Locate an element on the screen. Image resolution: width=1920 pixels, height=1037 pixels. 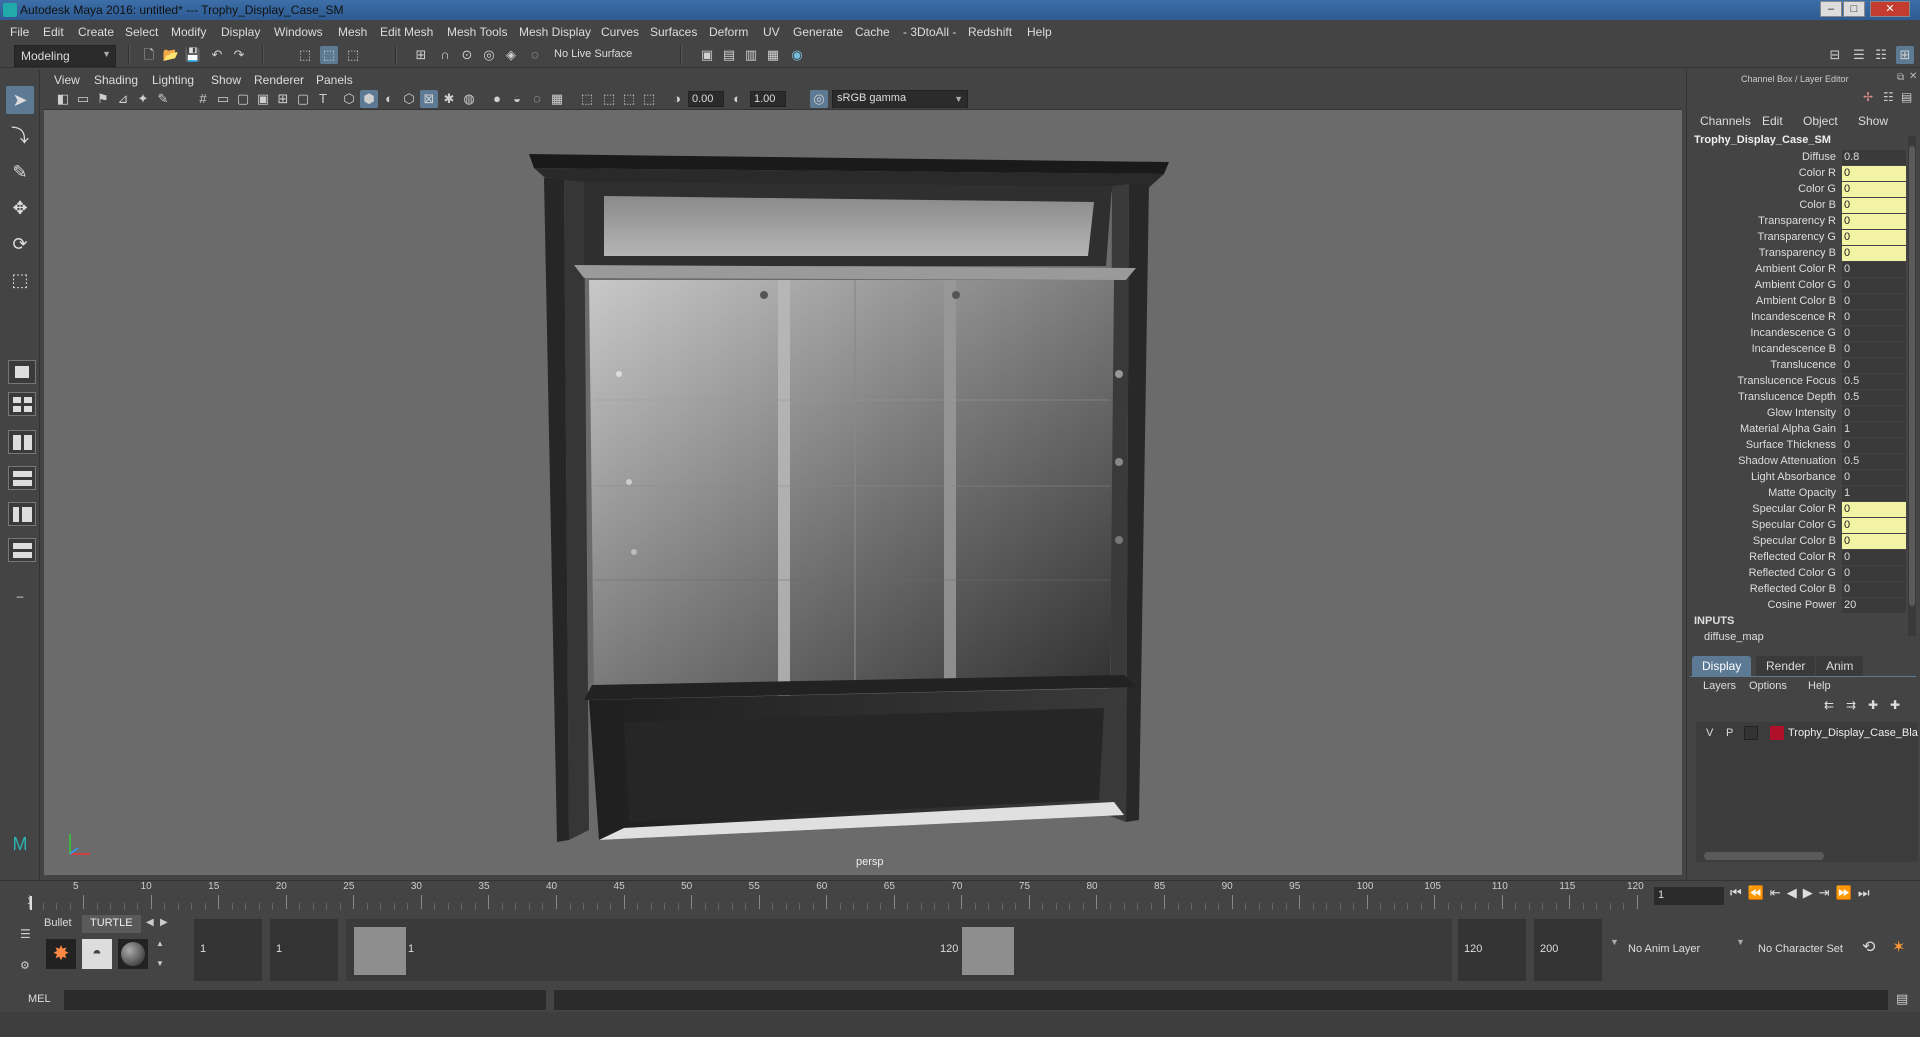
viewport-menu-shading: Shading is located at coordinates (116, 80).